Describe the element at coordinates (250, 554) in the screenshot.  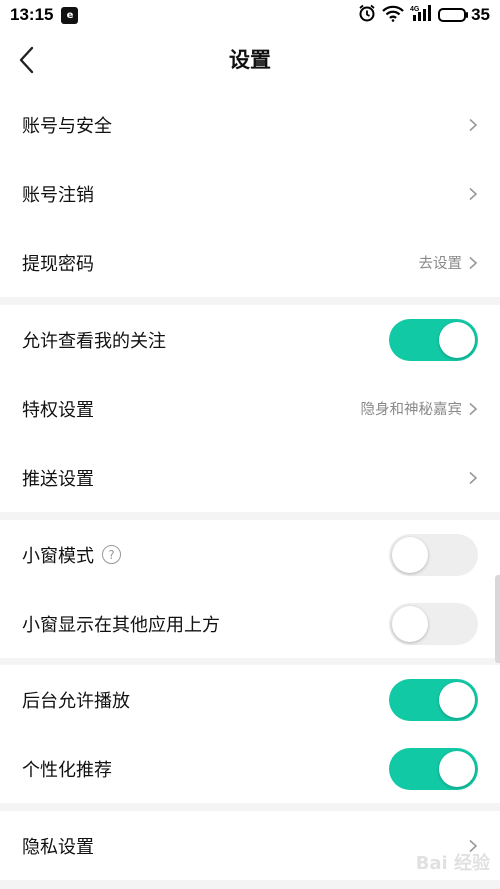
I see `row-mini-window: 小窗模式 ?` at that location.